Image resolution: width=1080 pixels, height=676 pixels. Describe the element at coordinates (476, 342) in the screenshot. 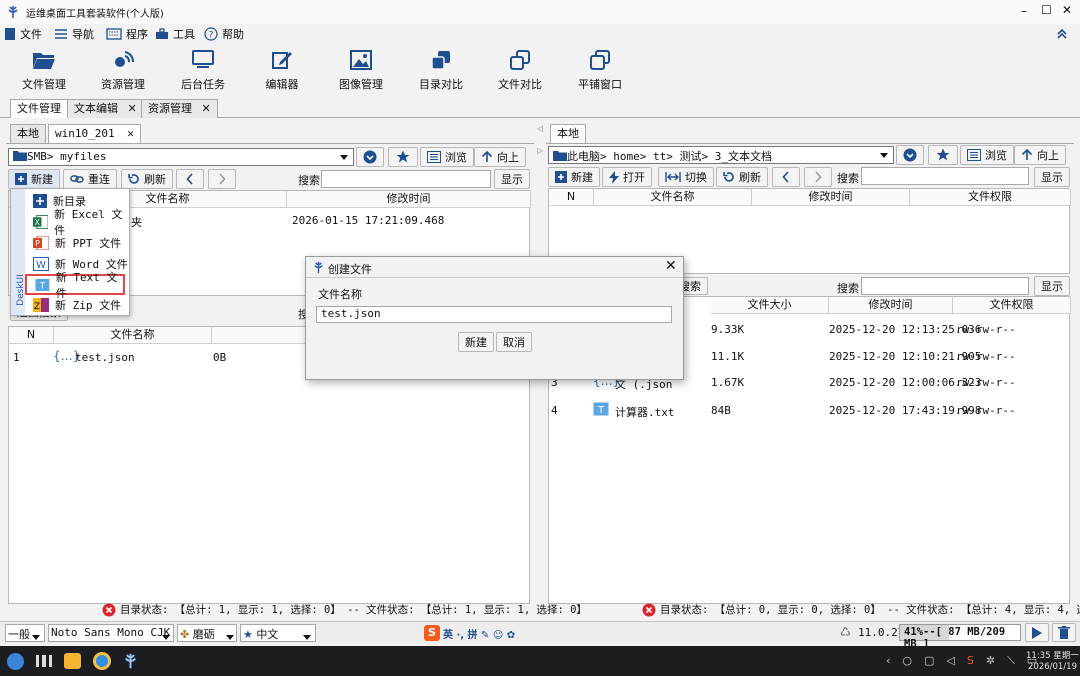

I see `dialog-create-button: 新建` at that location.